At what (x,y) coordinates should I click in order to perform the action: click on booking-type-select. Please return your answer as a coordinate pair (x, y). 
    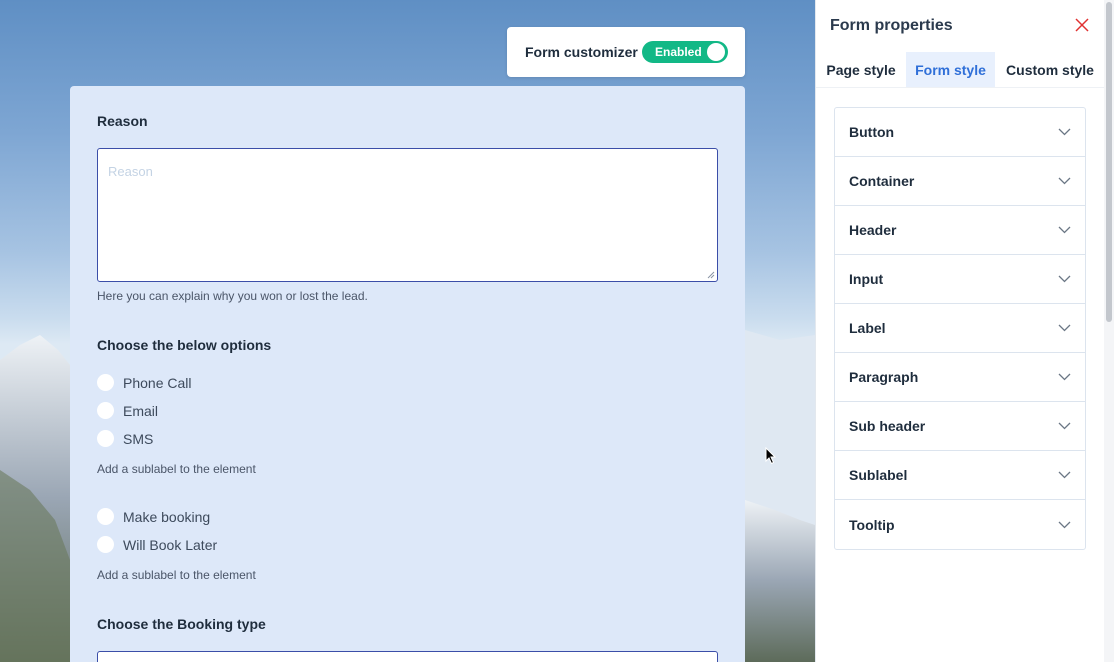
    Looking at the image, I should click on (407, 656).